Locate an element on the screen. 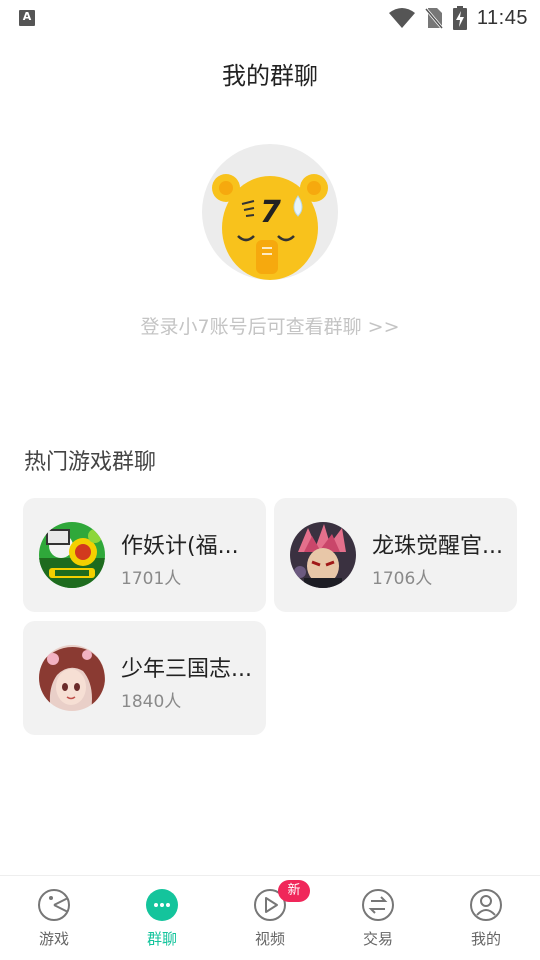 The height and width of the screenshot is (960, 540). pacman-icon is located at coordinates (54, 905).